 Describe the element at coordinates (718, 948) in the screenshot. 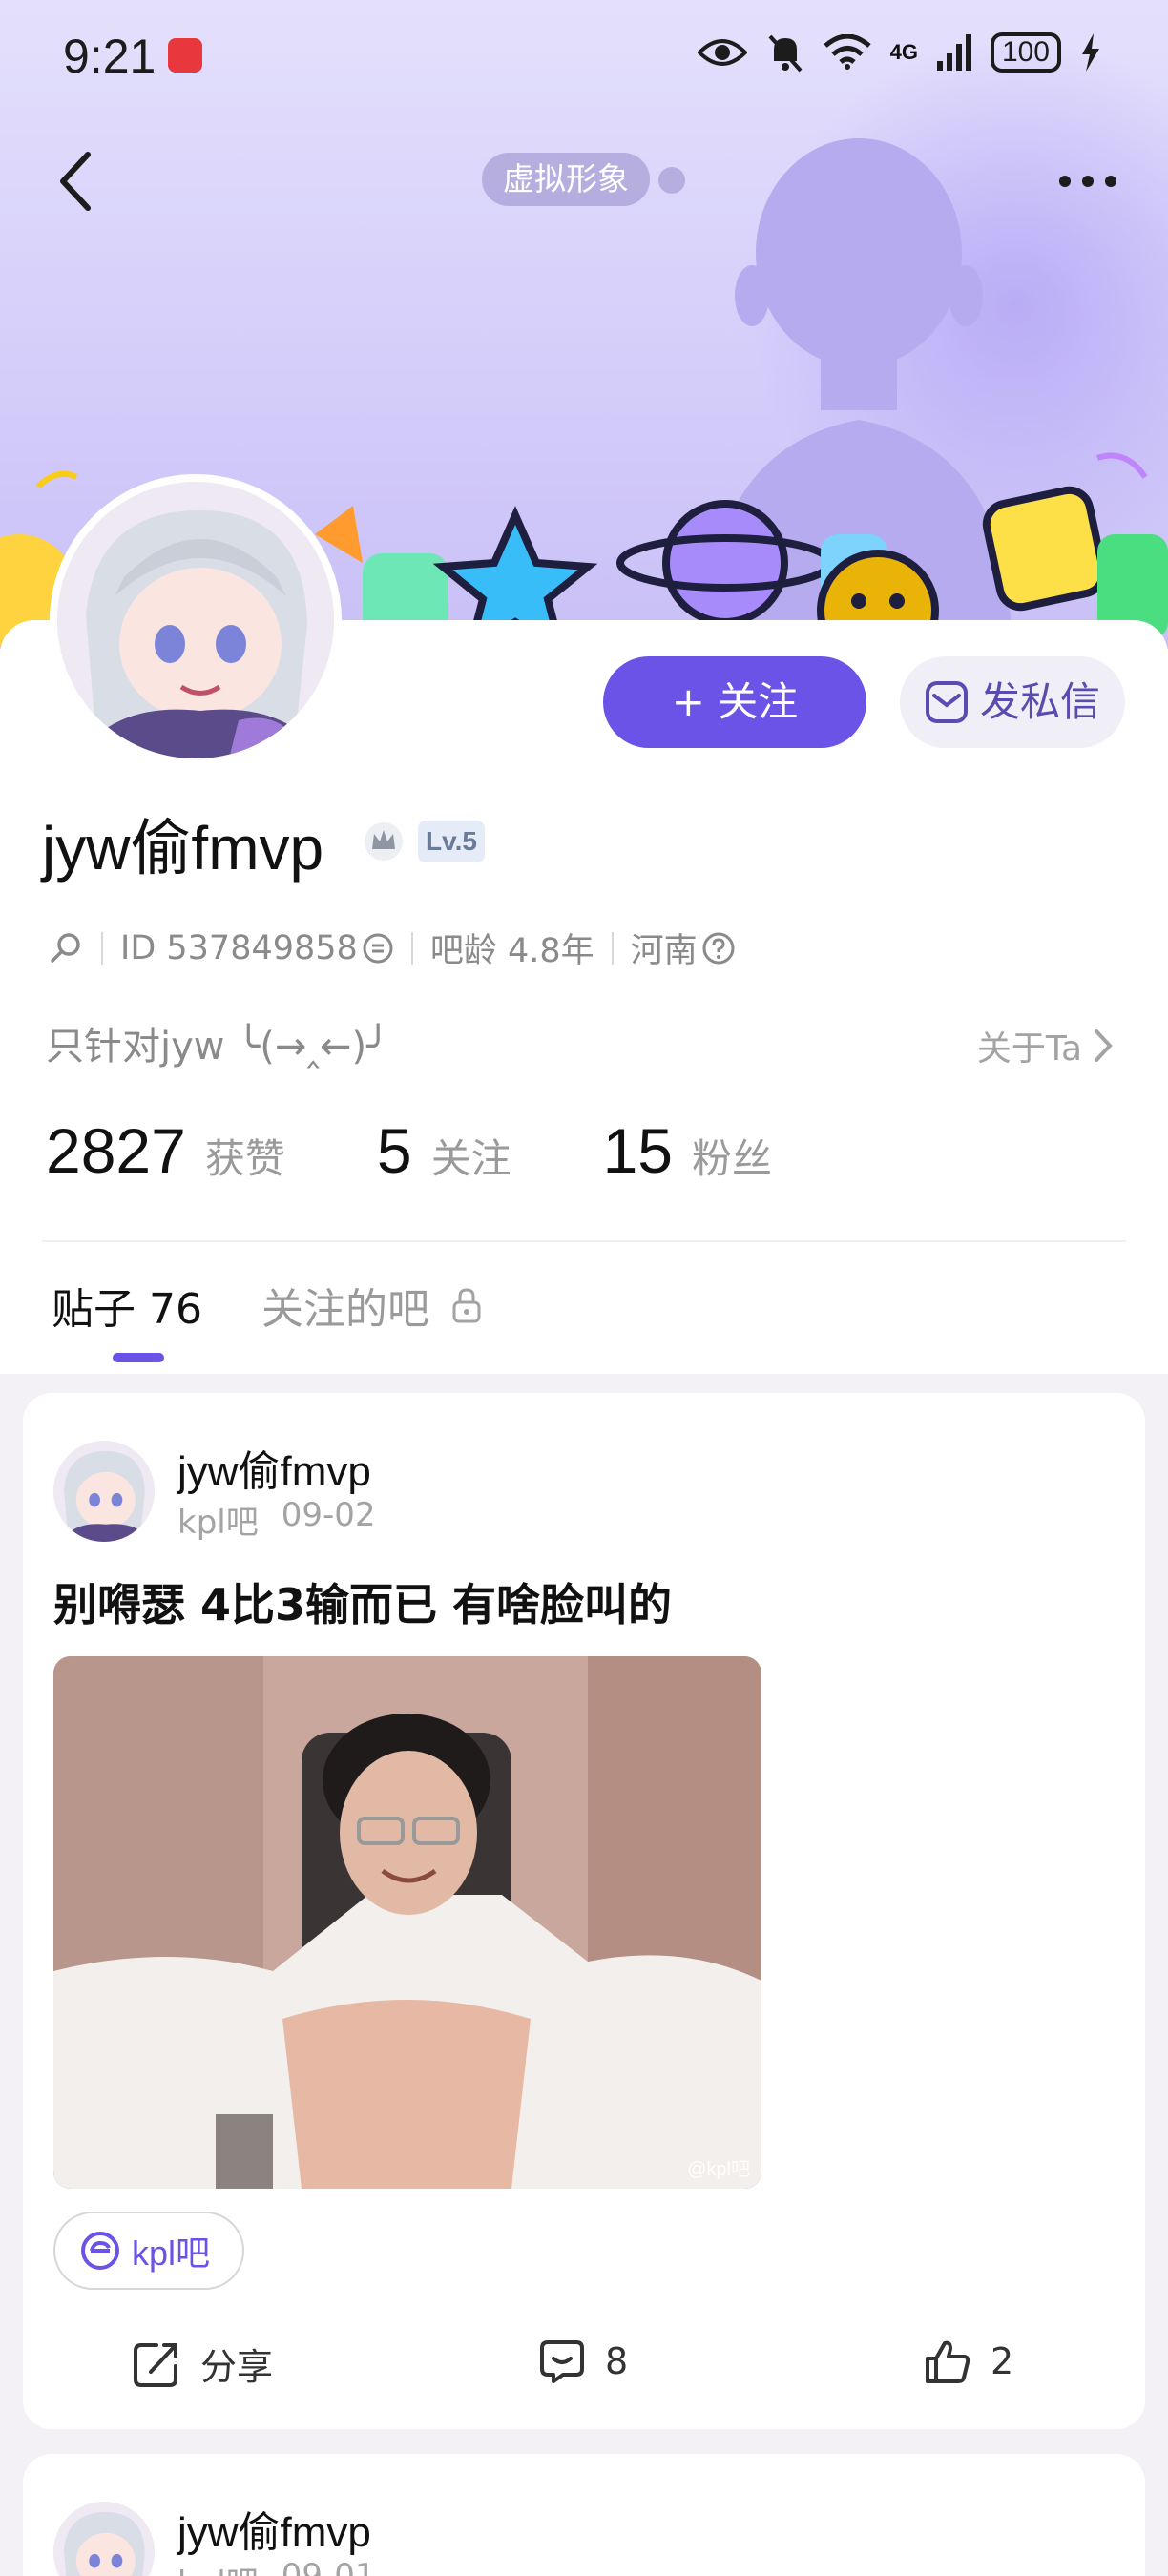

I see `help-question-icon` at that location.